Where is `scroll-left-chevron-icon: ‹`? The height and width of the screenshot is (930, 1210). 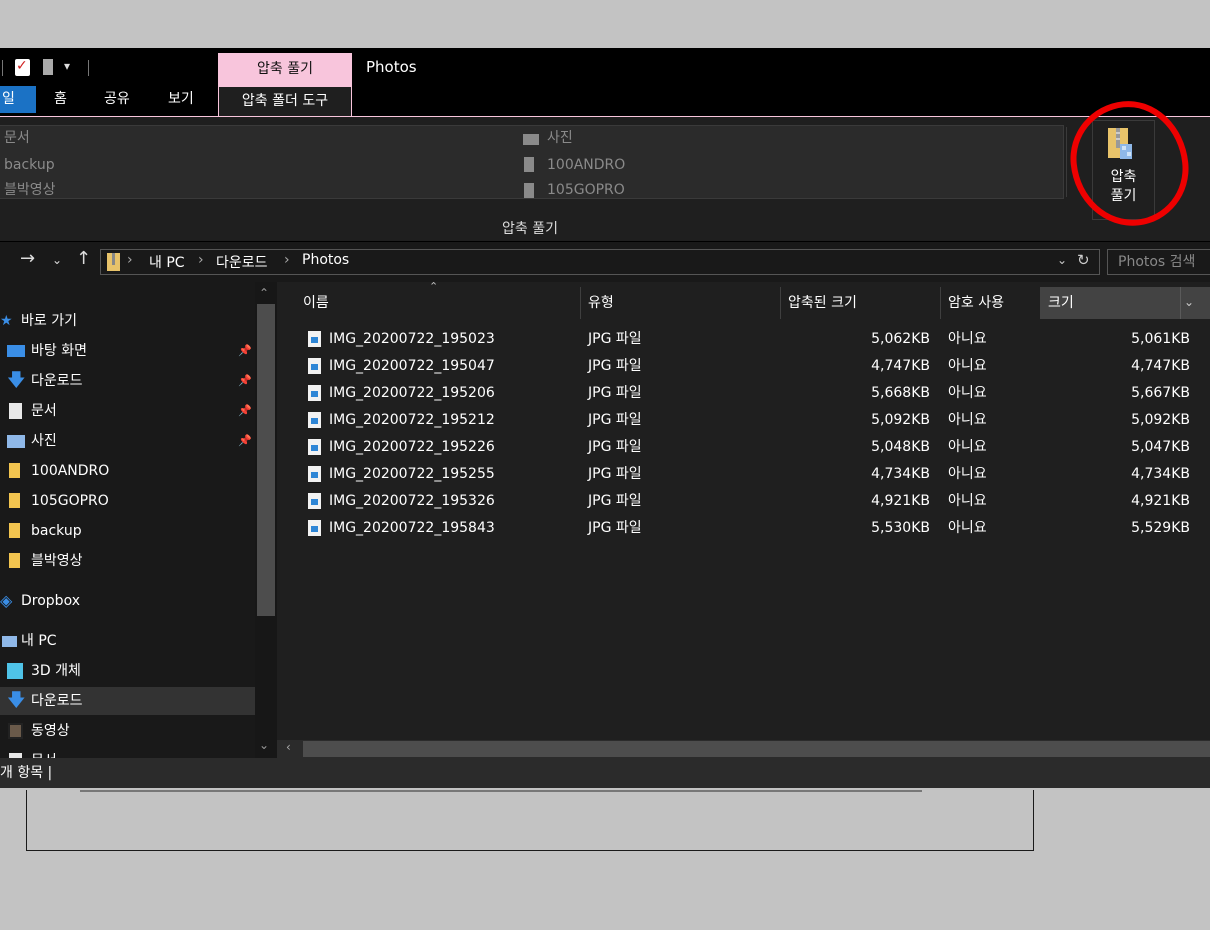 scroll-left-chevron-icon: ‹ is located at coordinates (288, 747).